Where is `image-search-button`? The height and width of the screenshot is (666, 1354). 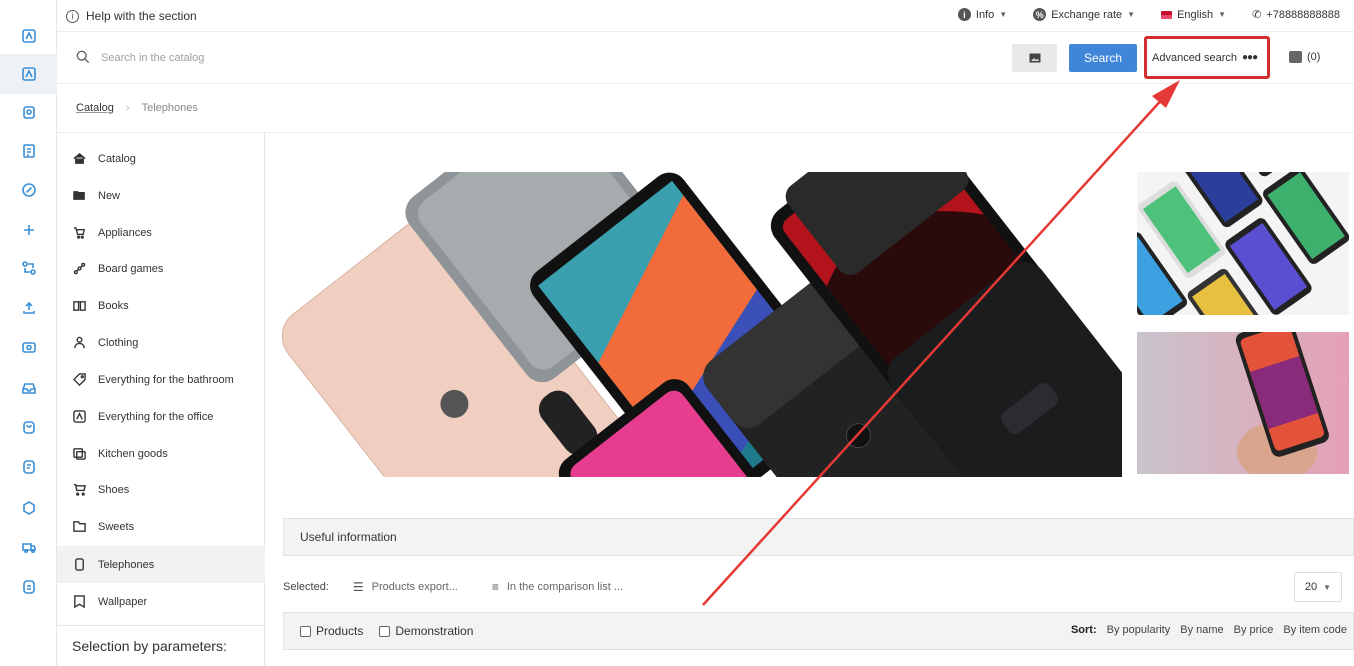 image-search-button is located at coordinates (1034, 58).